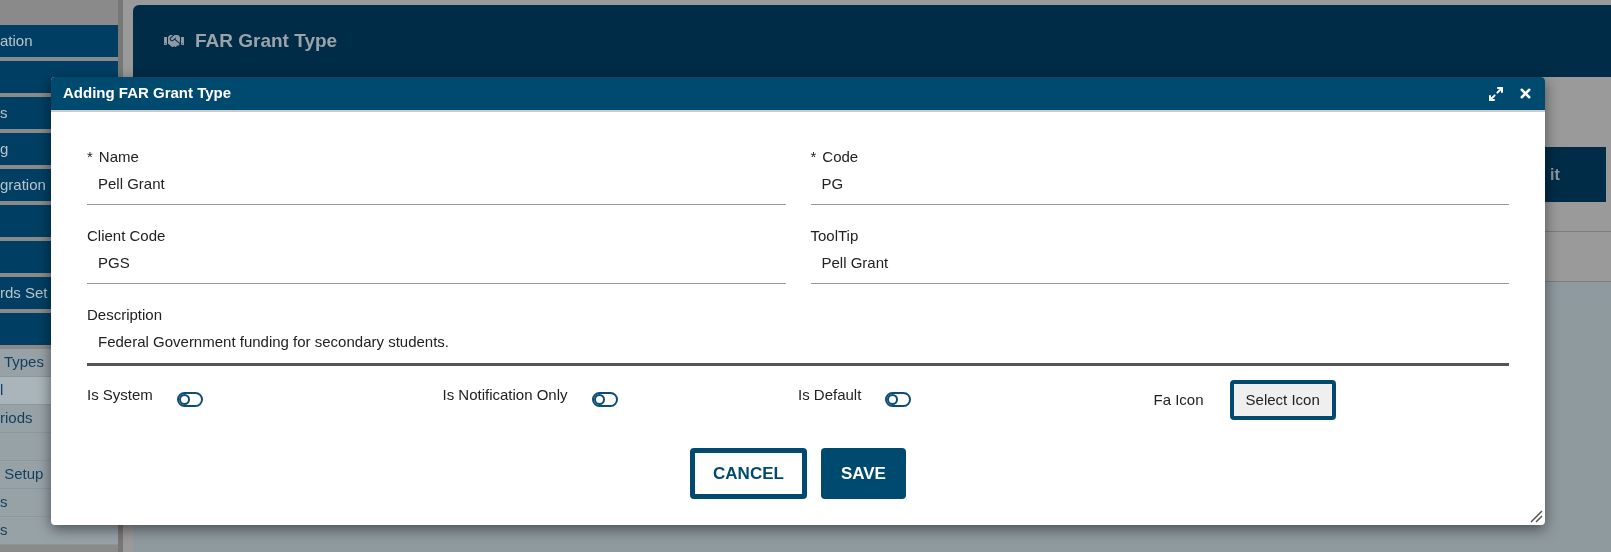 The width and height of the screenshot is (1611, 552). Describe the element at coordinates (830, 395) in the screenshot. I see `toggle-label: Is Default` at that location.